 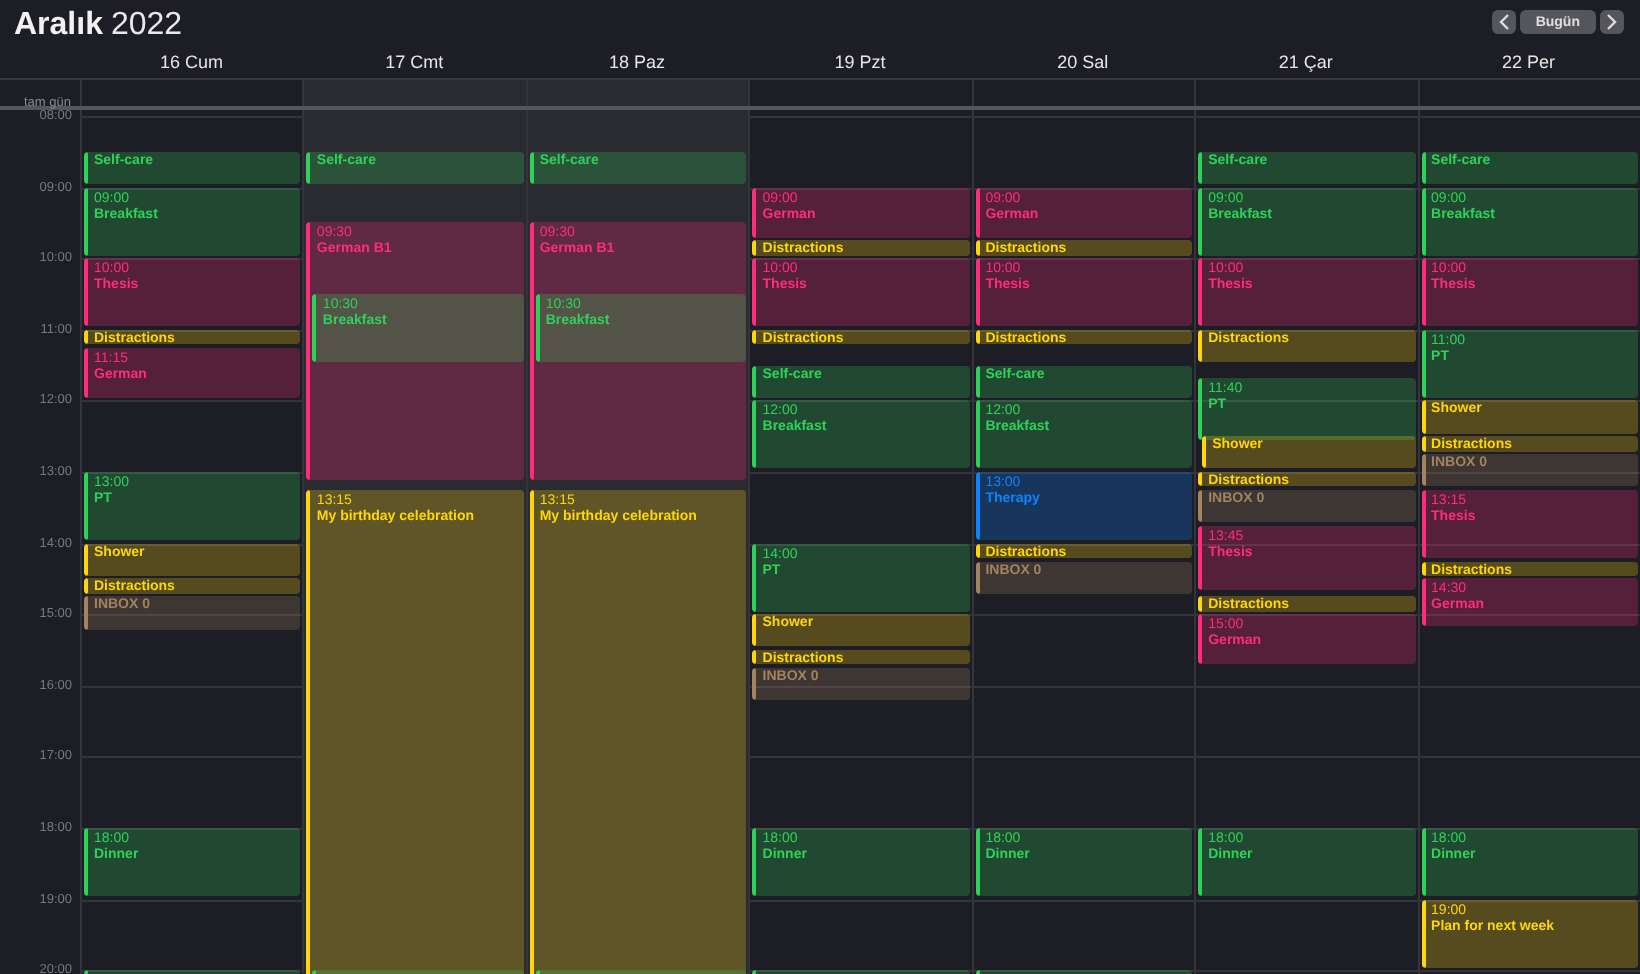 I want to click on year-title: 2022, so click(x=146, y=26).